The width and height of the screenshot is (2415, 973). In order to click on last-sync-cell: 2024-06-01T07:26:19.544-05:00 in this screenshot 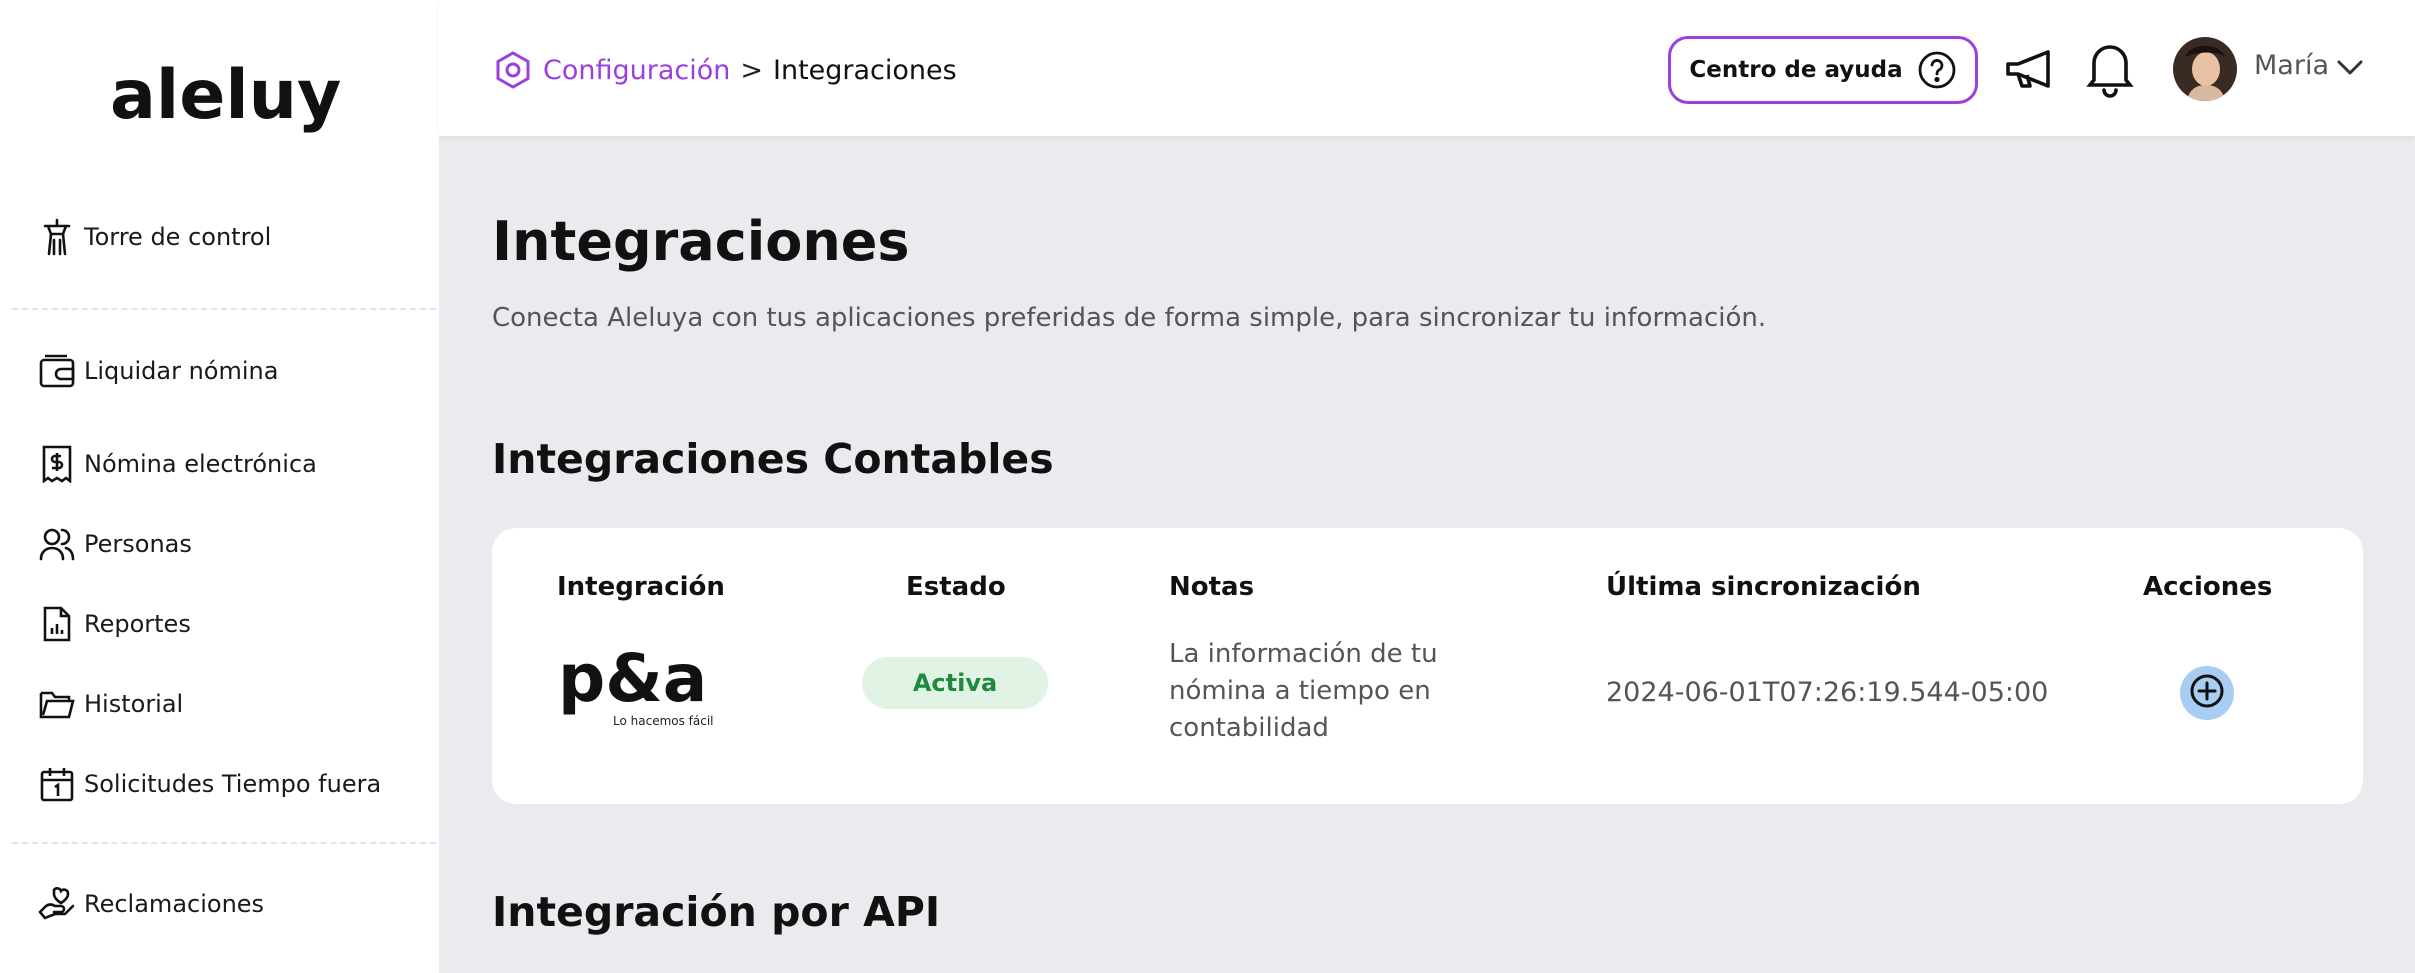, I will do `click(1827, 692)`.